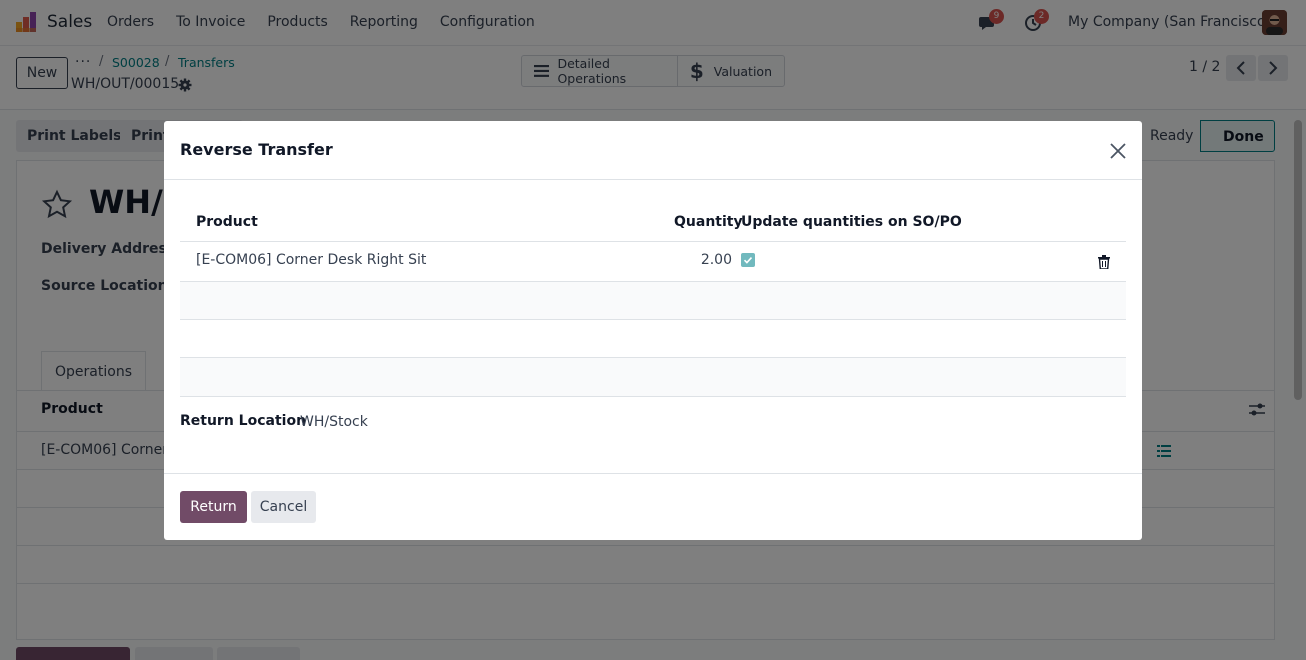 This screenshot has height=660, width=1306. Describe the element at coordinates (227, 222) in the screenshot. I see `column-product: Product` at that location.